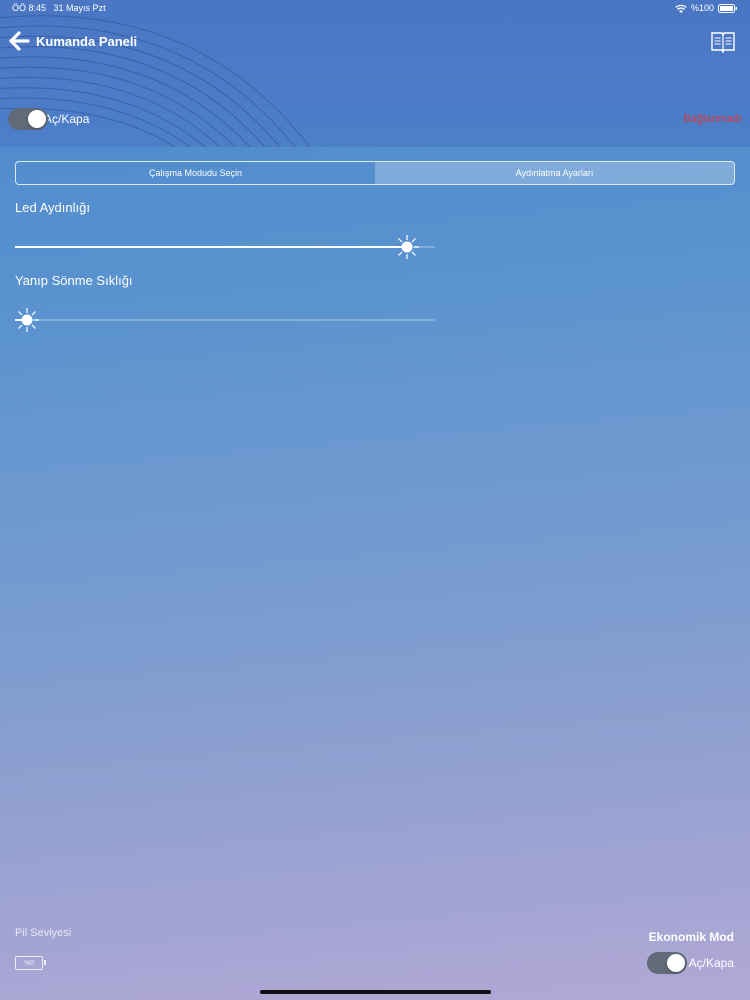  Describe the element at coordinates (155, 81) in the screenshot. I see `header-decoration` at that location.